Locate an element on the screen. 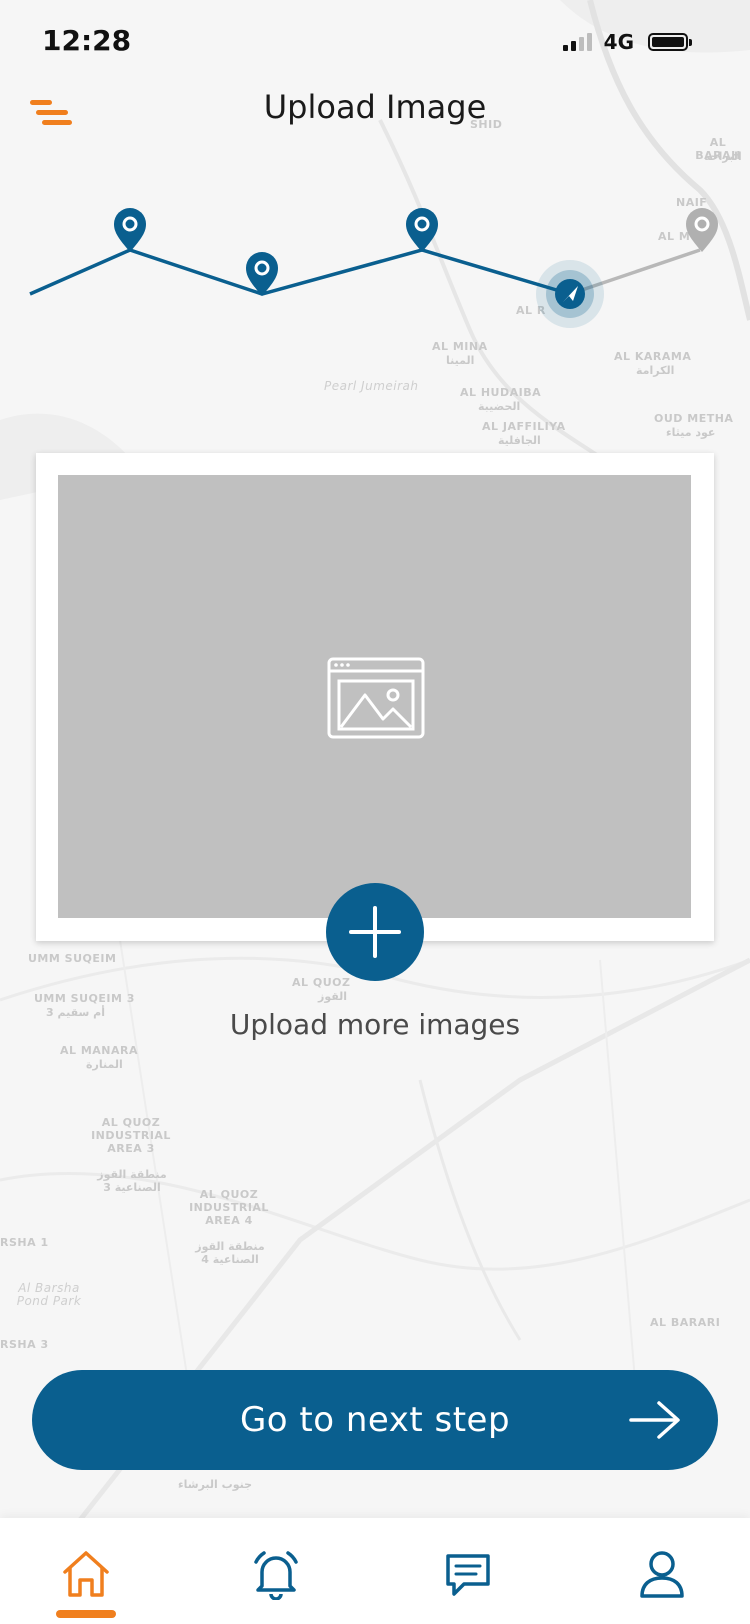 This screenshot has width=750, height=1624. map-label: UMM SUQEIM is located at coordinates (72, 958).